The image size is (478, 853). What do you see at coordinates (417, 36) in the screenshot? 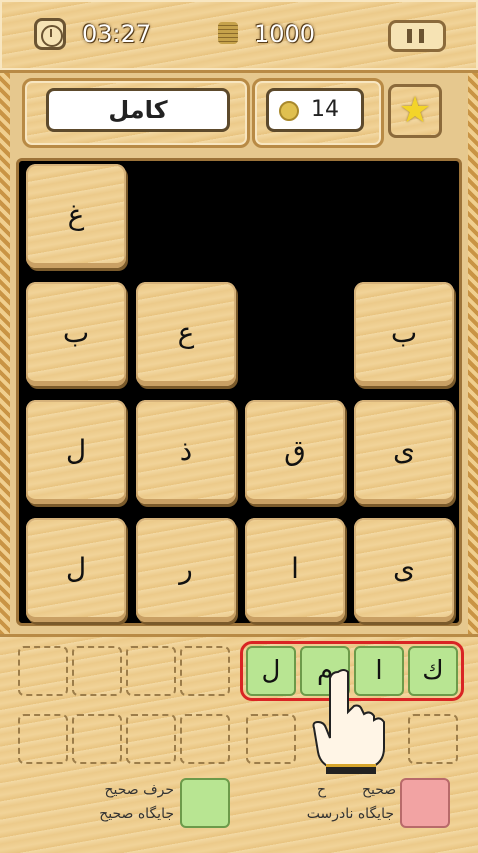
I see `pause-button` at bounding box center [417, 36].